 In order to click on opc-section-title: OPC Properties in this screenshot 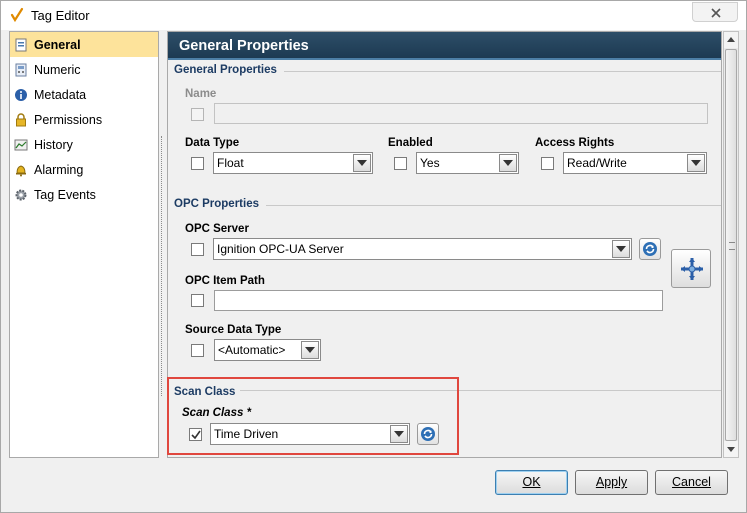, I will do `click(216, 204)`.